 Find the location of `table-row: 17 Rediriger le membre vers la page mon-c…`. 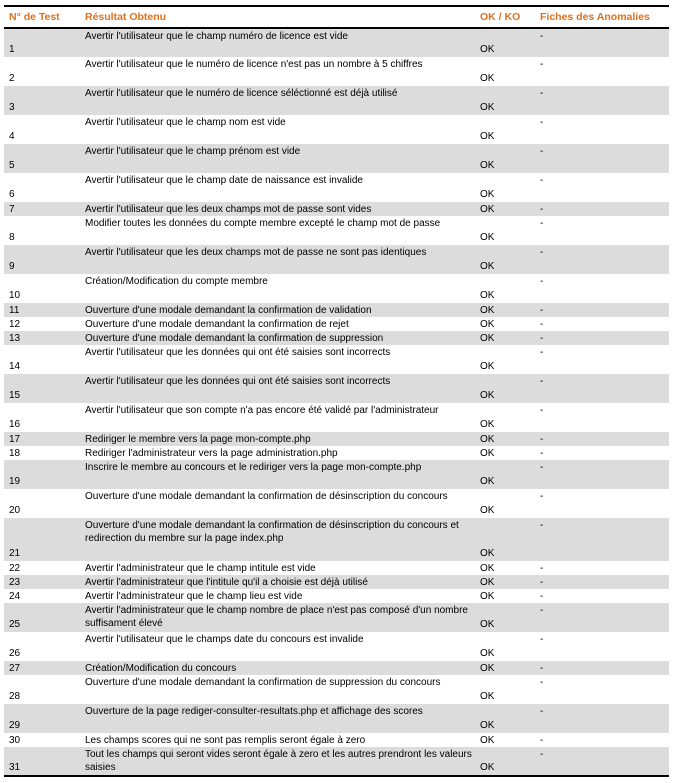

table-row: 17 Rediriger le membre vers la page mon-c… is located at coordinates (336, 439).